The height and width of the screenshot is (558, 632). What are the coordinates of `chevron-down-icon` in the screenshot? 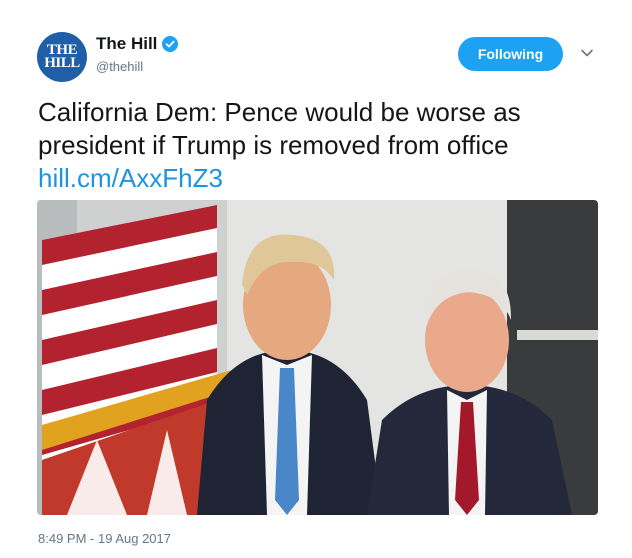 It's located at (587, 53).